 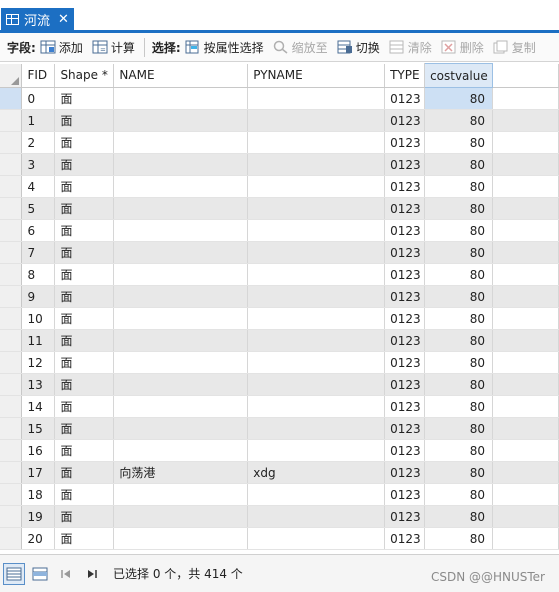 I want to click on cell-name: 向荡港, so click(x=181, y=472).